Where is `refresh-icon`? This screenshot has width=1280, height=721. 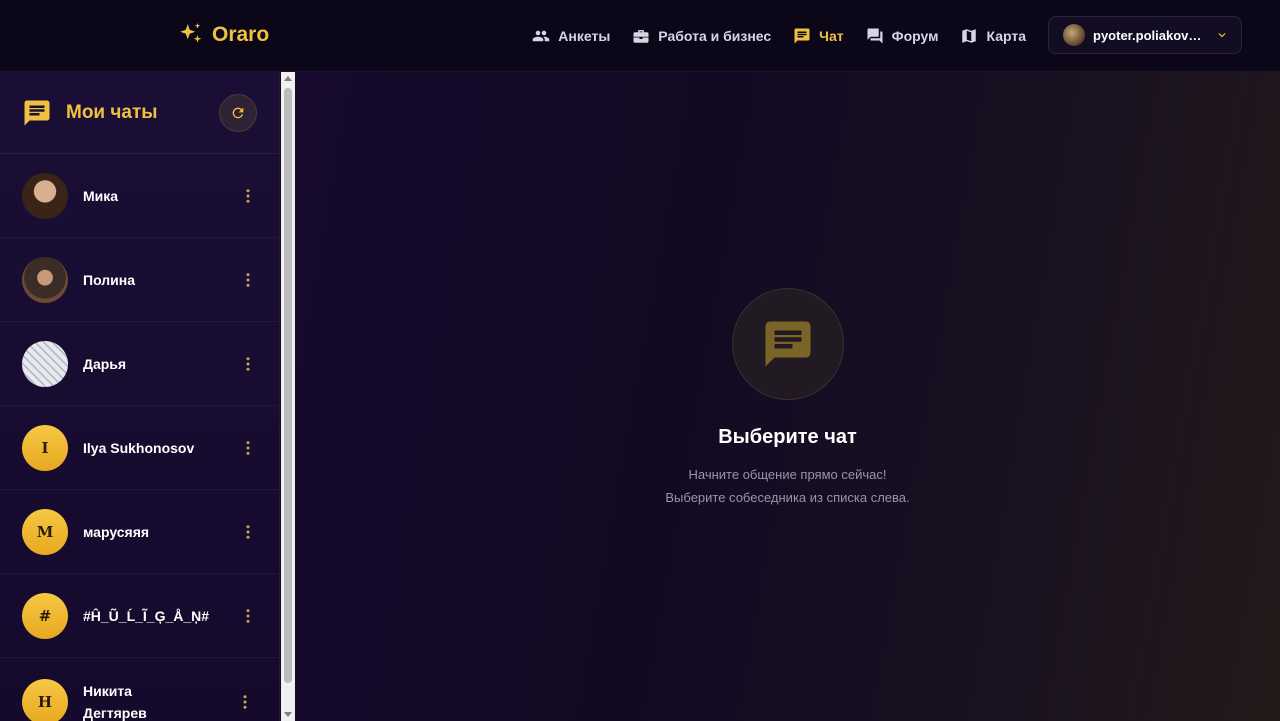 refresh-icon is located at coordinates (238, 112).